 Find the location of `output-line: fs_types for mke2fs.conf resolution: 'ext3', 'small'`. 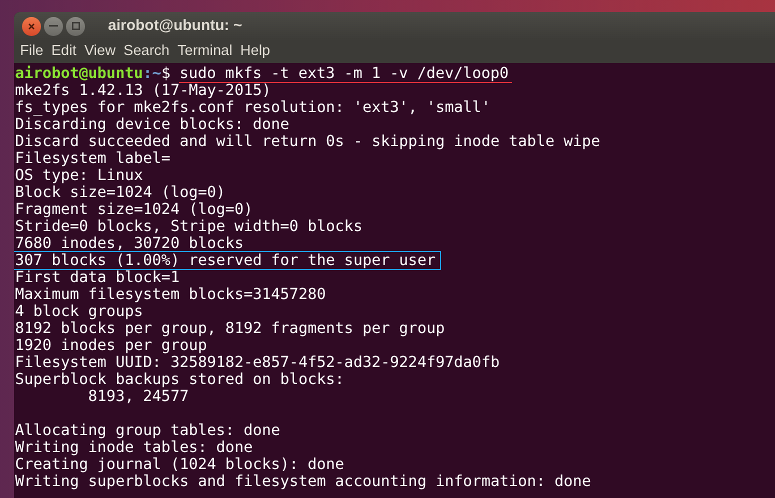

output-line: fs_types for mke2fs.conf resolution: 'ext3', 'small' is located at coordinates (252, 107).